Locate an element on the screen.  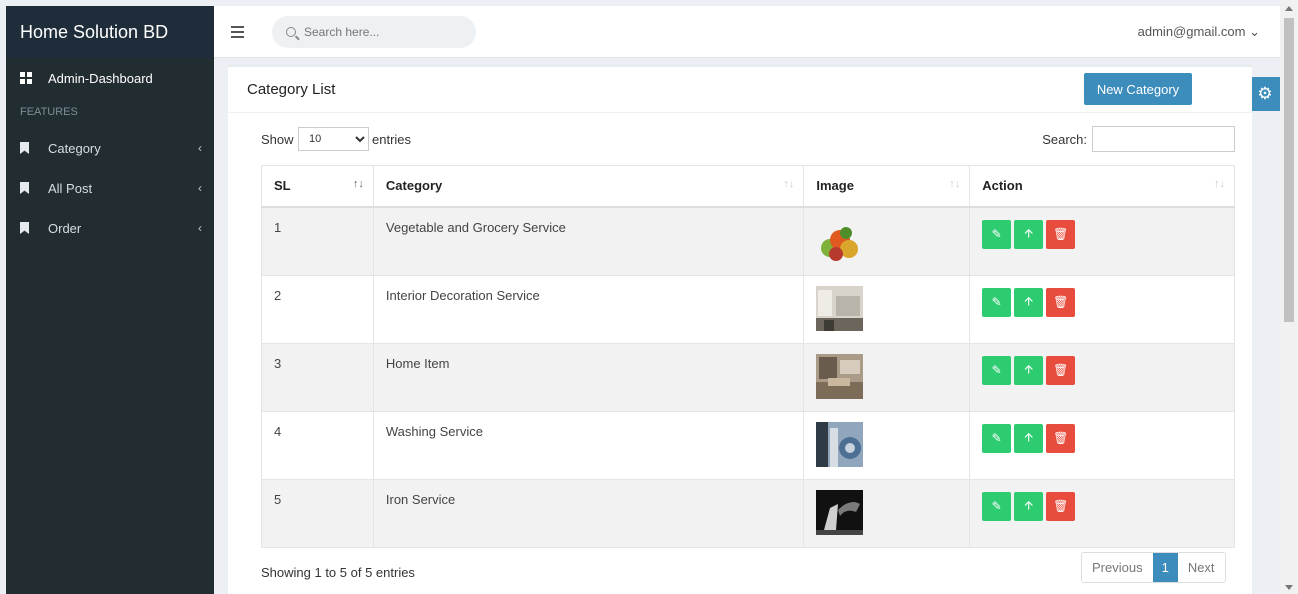
global-search is located at coordinates (374, 32).